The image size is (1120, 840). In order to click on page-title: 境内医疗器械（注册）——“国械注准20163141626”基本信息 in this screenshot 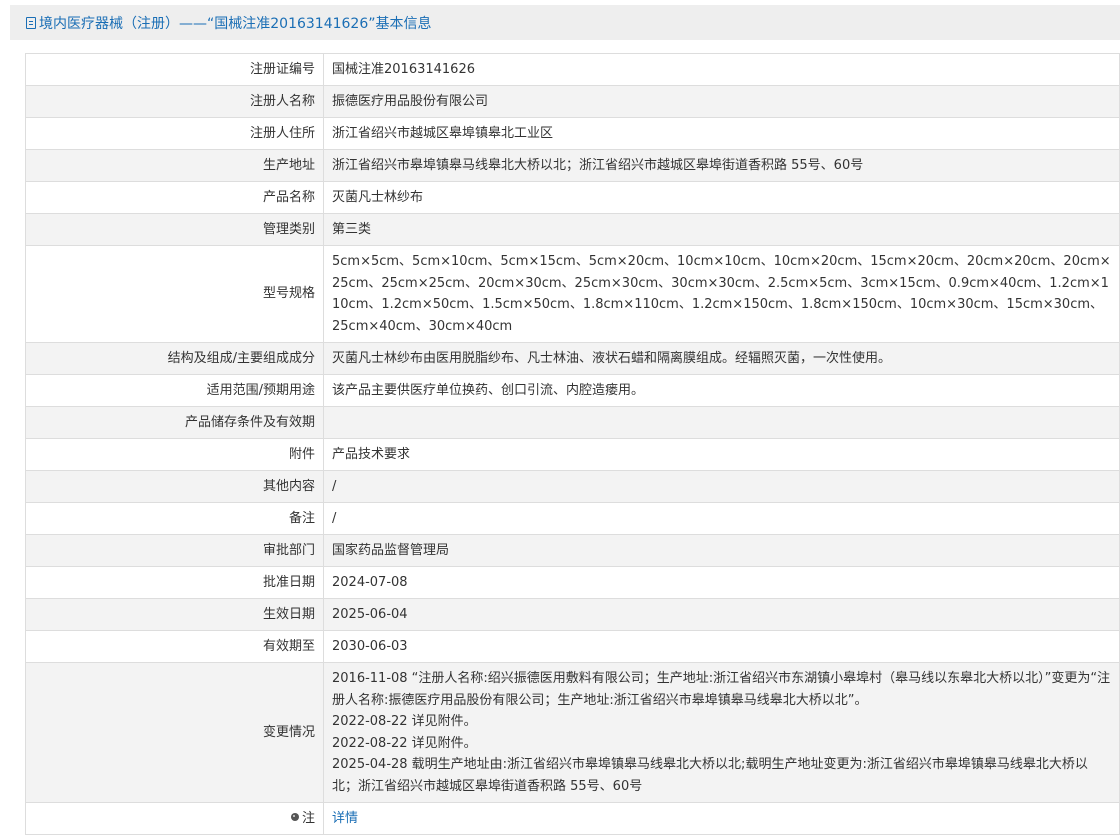, I will do `click(235, 23)`.